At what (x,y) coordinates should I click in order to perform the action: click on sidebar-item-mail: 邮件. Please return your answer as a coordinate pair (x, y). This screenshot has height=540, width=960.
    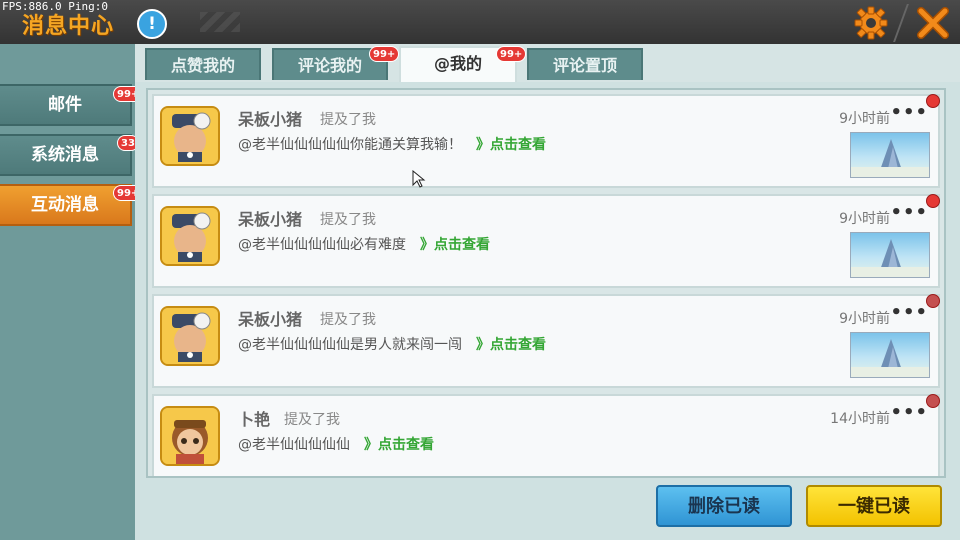
    Looking at the image, I should click on (66, 105).